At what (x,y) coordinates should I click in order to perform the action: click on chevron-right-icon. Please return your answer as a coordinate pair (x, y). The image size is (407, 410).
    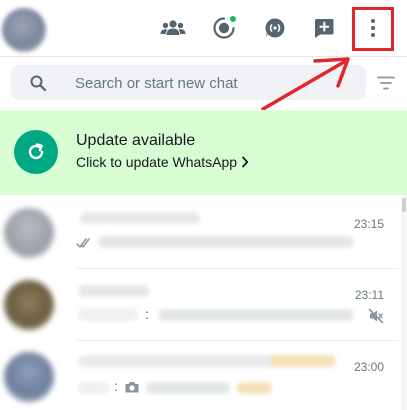
    Looking at the image, I should click on (245, 162).